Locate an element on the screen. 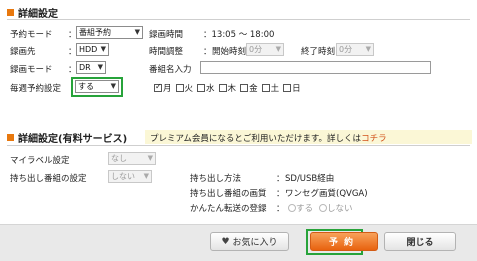 This screenshot has height=261, width=477. day-label: 火 is located at coordinates (189, 89).